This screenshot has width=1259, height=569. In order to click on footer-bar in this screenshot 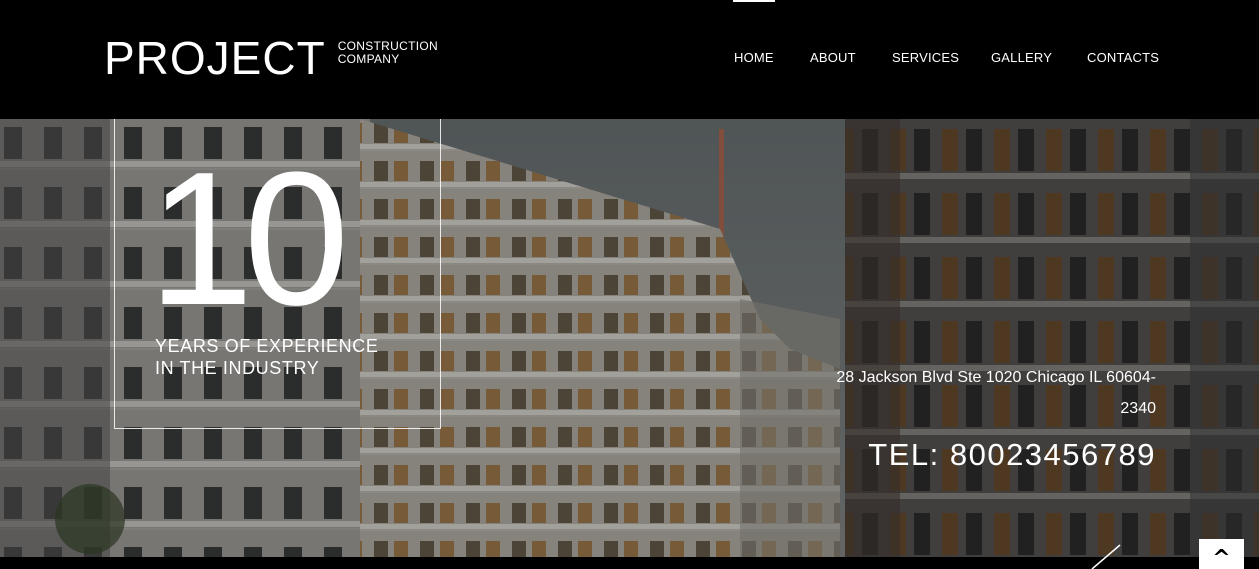, I will do `click(629, 563)`.